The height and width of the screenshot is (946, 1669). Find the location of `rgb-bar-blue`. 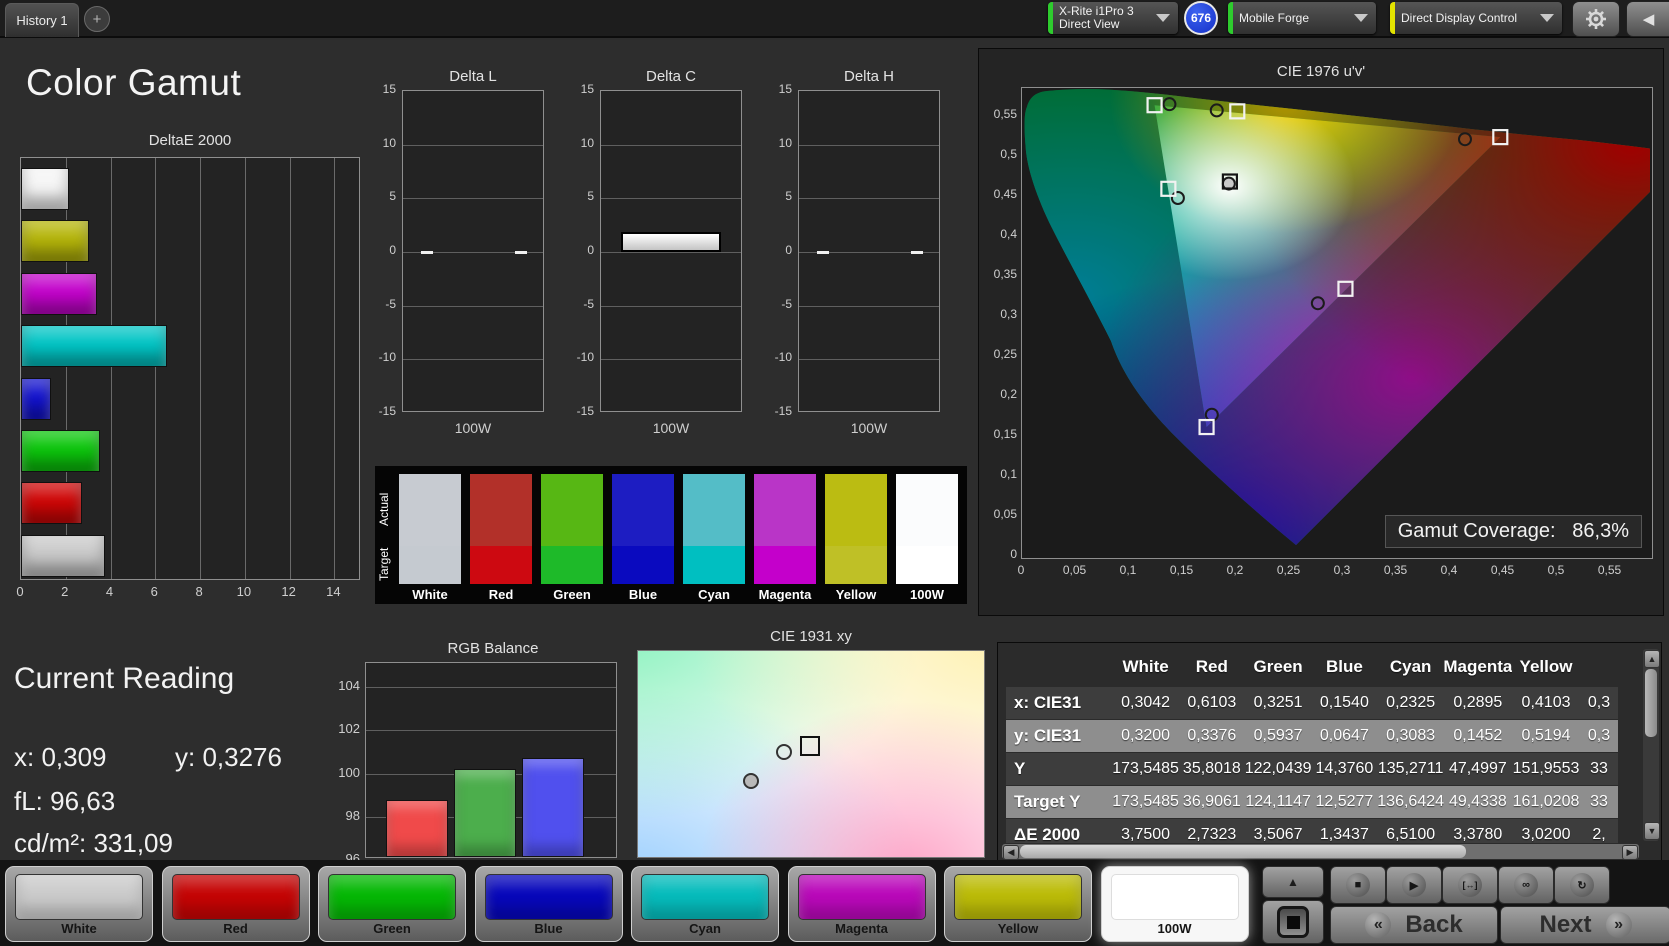

rgb-bar-blue is located at coordinates (553, 807).